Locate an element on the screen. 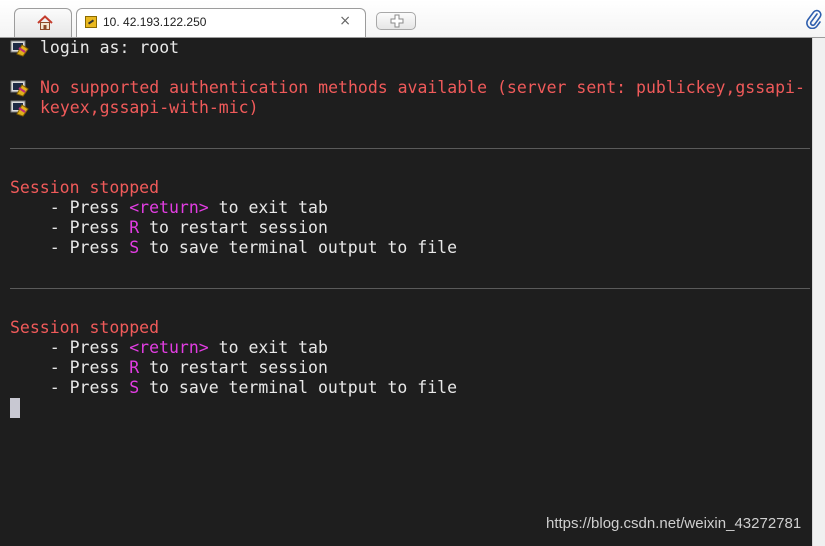  paperclip-icon is located at coordinates (814, 19).